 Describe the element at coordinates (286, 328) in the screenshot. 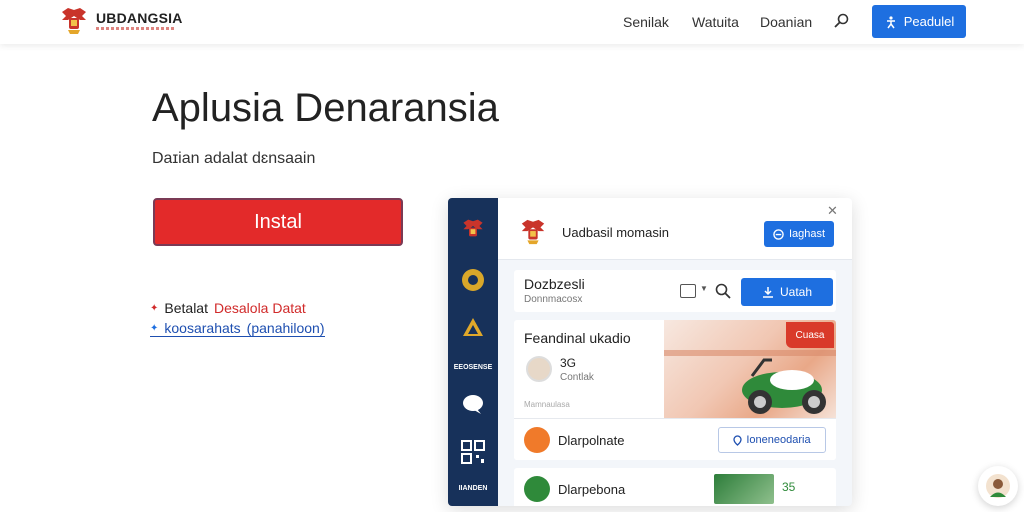

I see `feature-link-suffix: (panahiloon)` at that location.